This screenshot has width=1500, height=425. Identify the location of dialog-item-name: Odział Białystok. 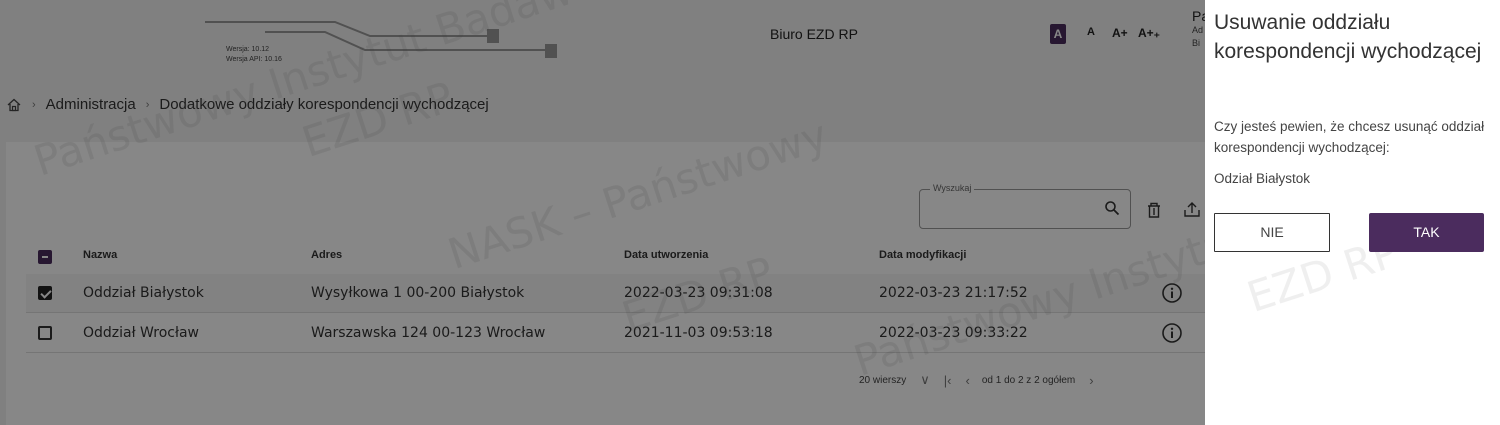
(1262, 178).